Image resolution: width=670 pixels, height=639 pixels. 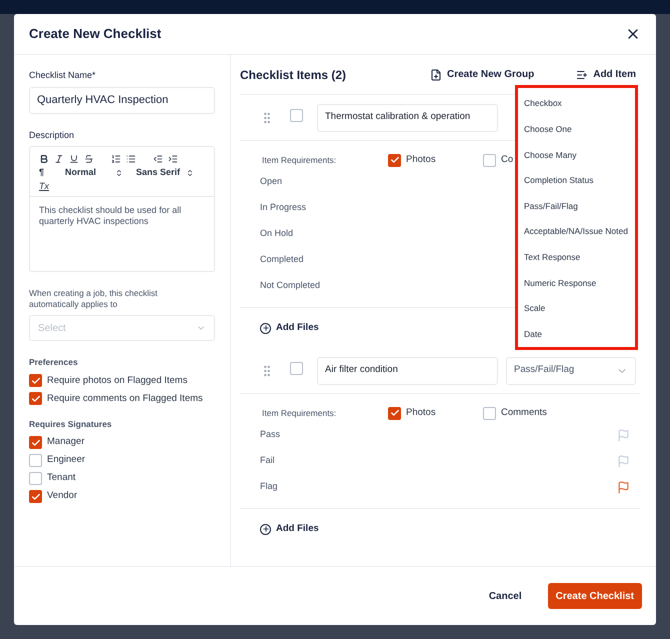 I want to click on status-option: Completed, so click(x=282, y=260).